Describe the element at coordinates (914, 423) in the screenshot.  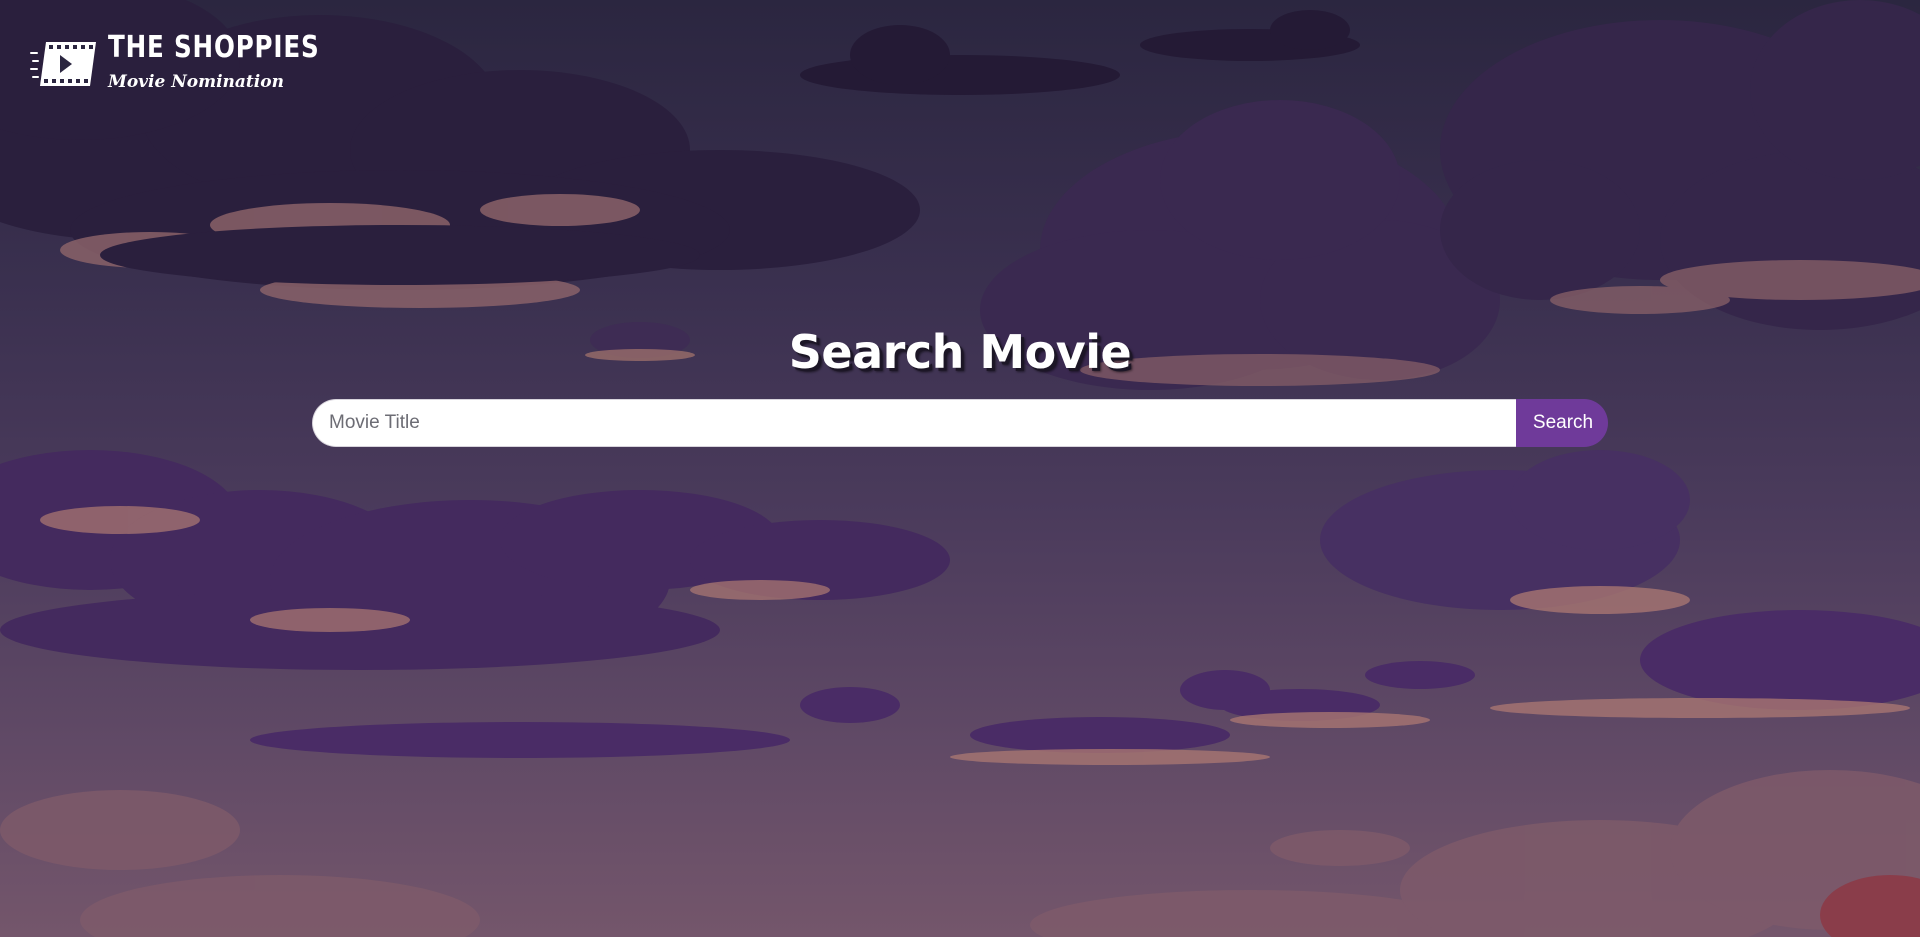
I see `search-input` at that location.